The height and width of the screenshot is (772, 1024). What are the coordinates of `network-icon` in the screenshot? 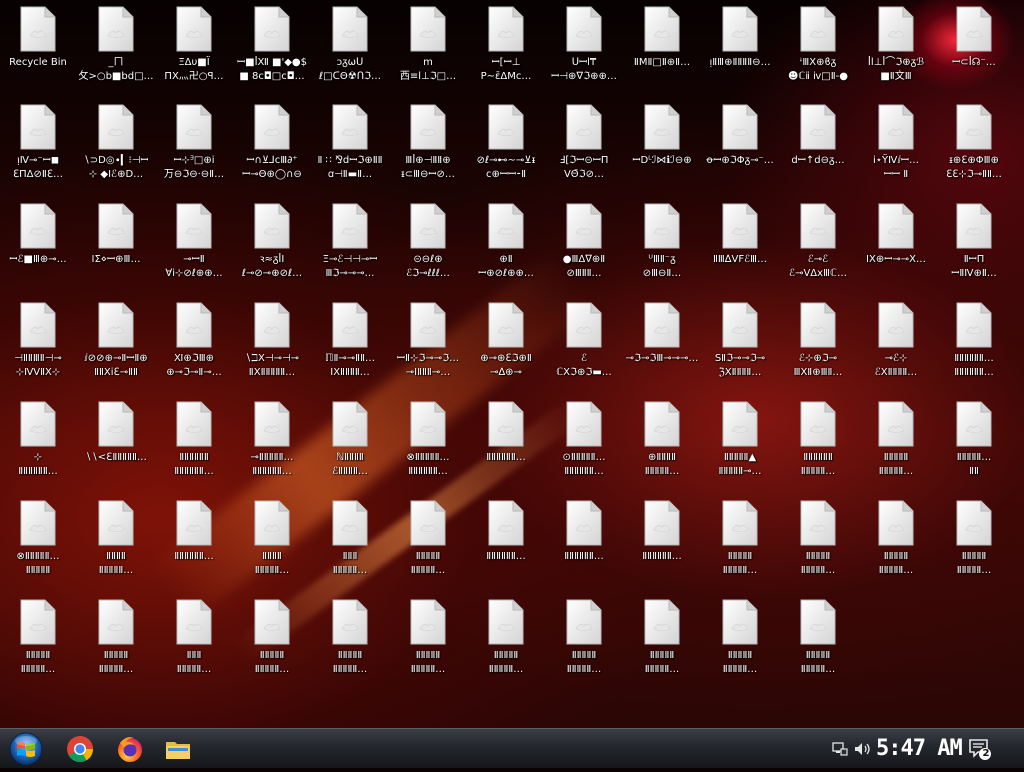 It's located at (840, 749).